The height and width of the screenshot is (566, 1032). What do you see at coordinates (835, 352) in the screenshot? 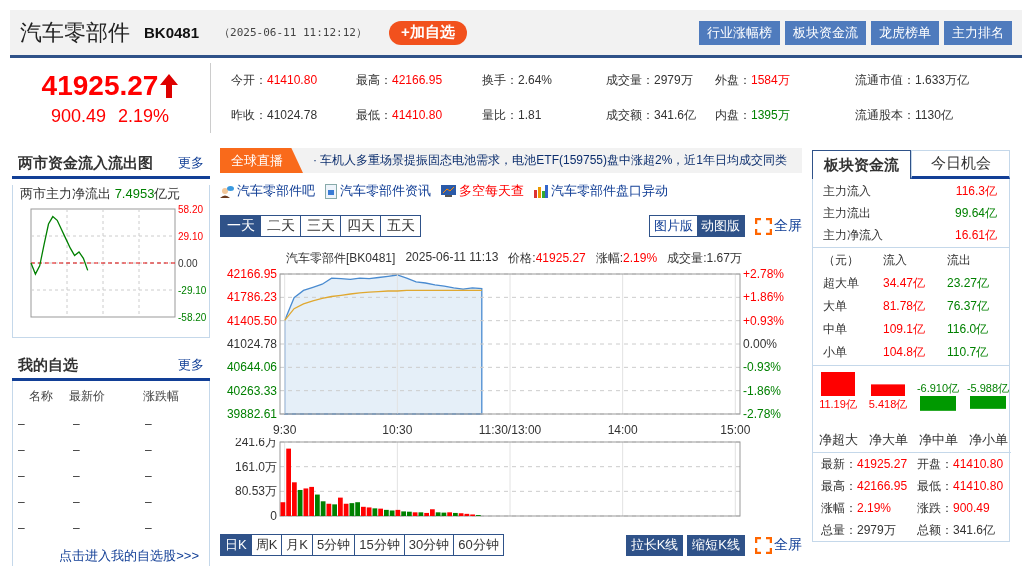
I see `table-cell-text: 小单` at bounding box center [835, 352].